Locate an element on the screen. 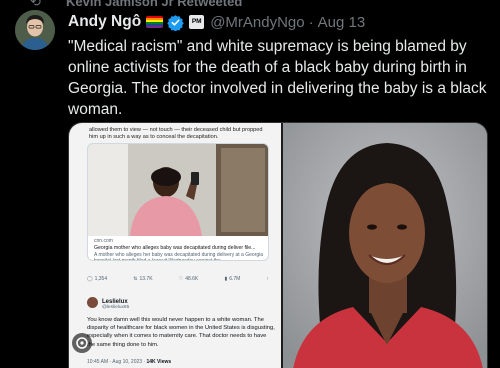  avatar is located at coordinates (35, 30).